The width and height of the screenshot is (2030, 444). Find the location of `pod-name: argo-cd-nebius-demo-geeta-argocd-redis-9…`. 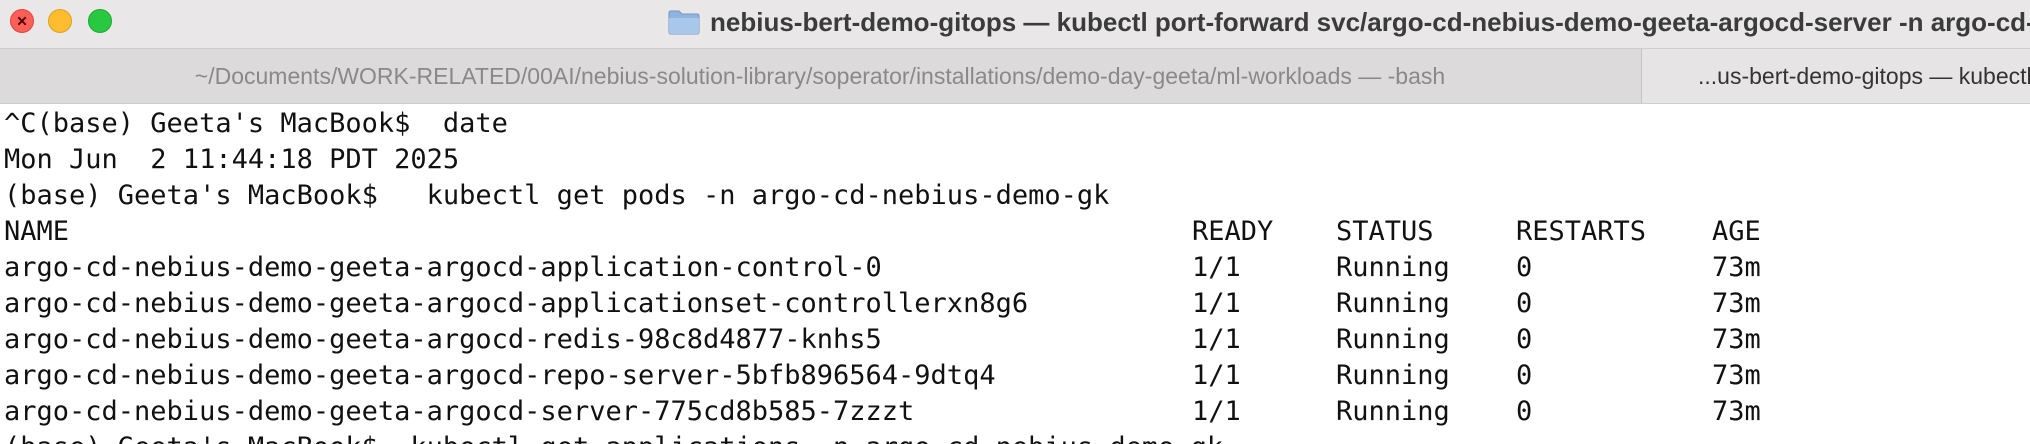

pod-name: argo-cd-nebius-demo-geeta-argocd-redis-9… is located at coordinates (443, 339).